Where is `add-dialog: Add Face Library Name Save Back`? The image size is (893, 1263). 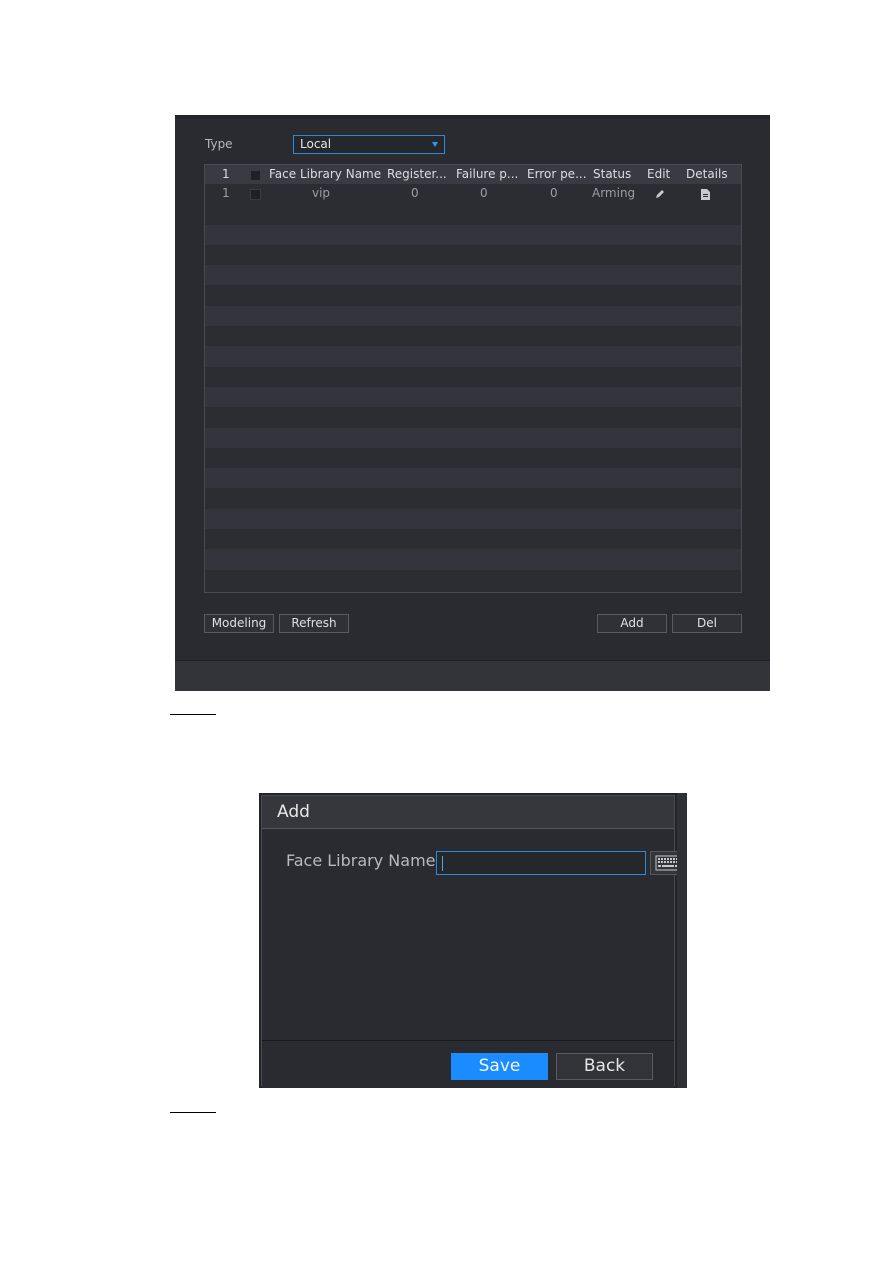 add-dialog: Add Face Library Name Save Back is located at coordinates (473, 940).